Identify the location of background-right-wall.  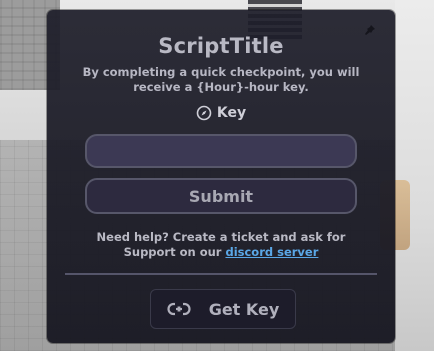
(414, 175).